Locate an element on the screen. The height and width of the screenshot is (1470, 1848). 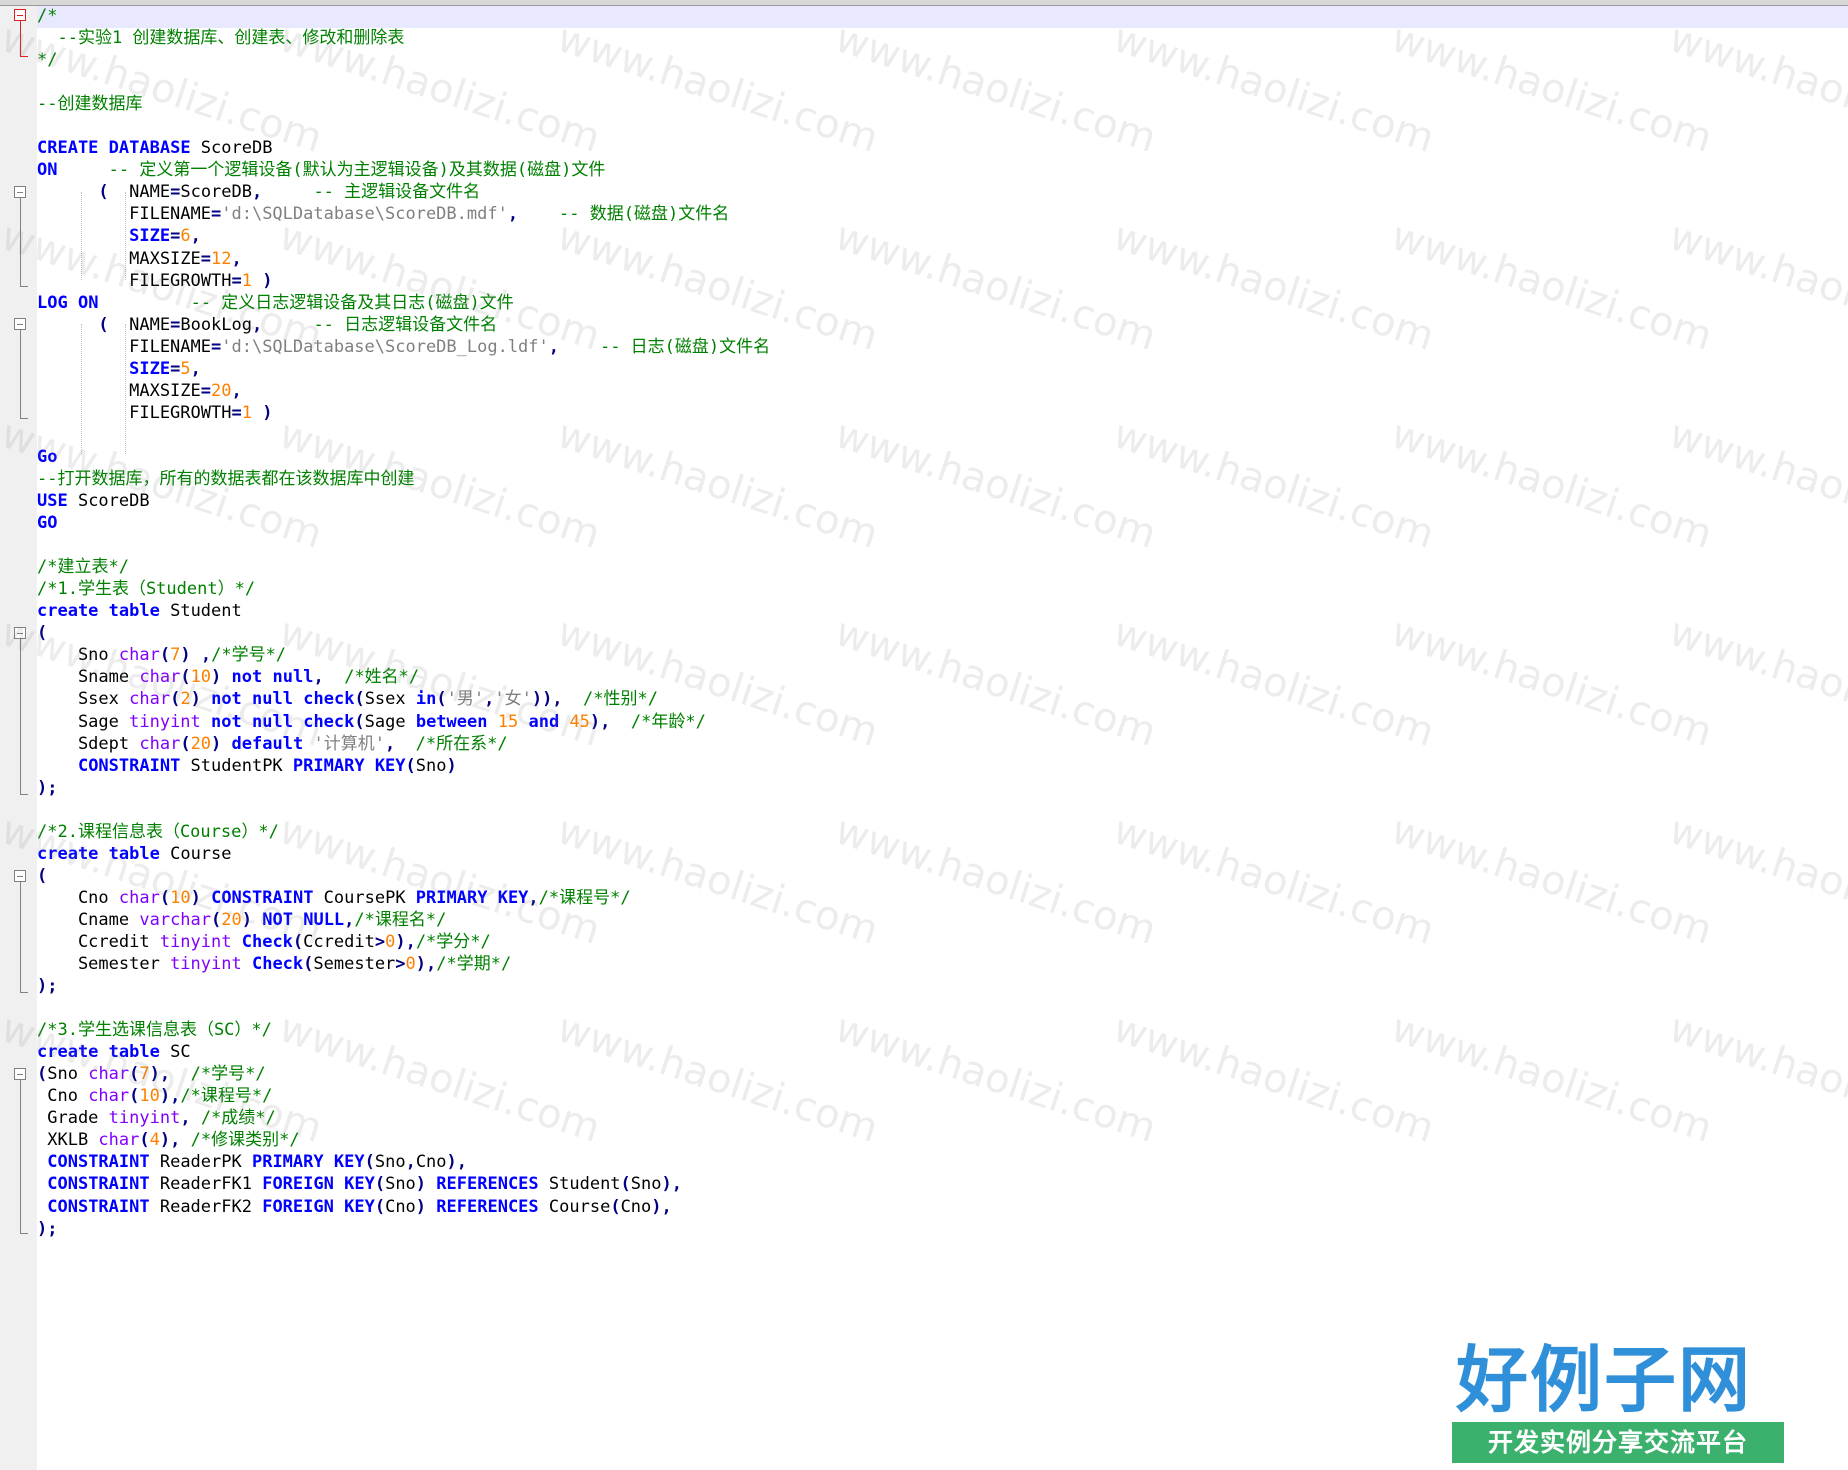
code-token: /*所在系*/ is located at coordinates (461, 743).